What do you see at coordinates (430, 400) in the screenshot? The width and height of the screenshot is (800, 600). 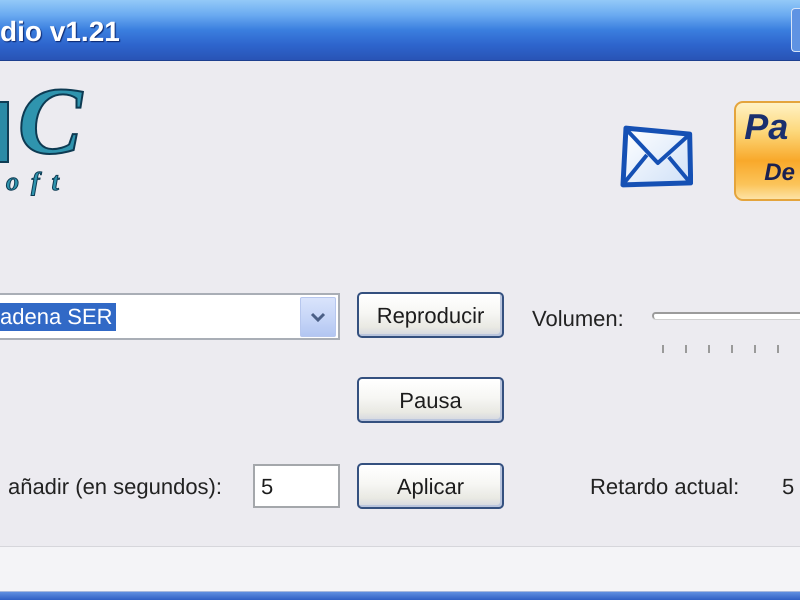 I see `pause-button: Pausa` at bounding box center [430, 400].